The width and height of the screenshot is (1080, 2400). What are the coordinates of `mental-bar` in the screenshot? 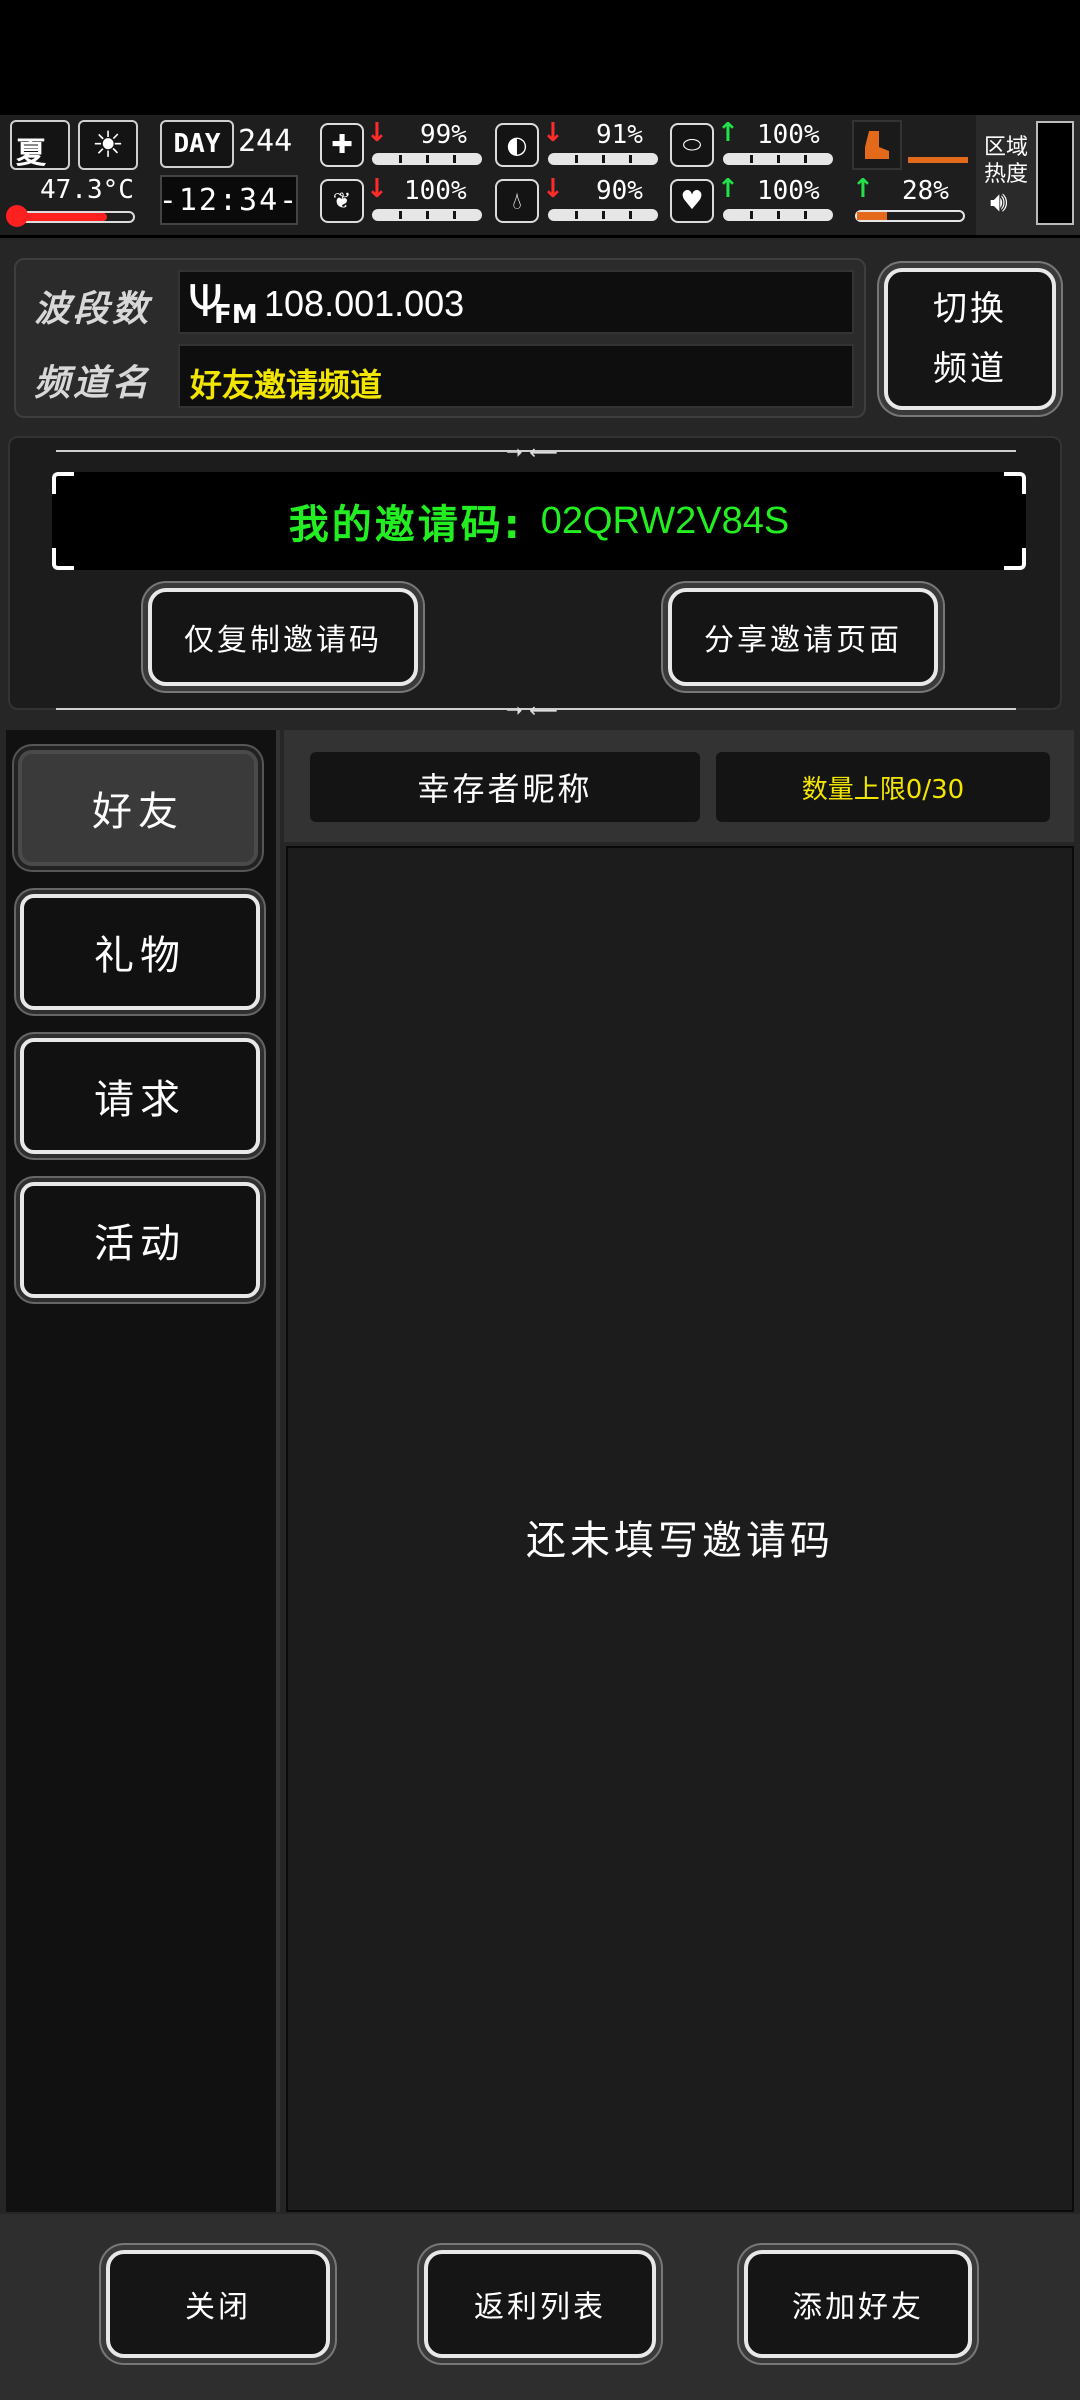 It's located at (427, 215).